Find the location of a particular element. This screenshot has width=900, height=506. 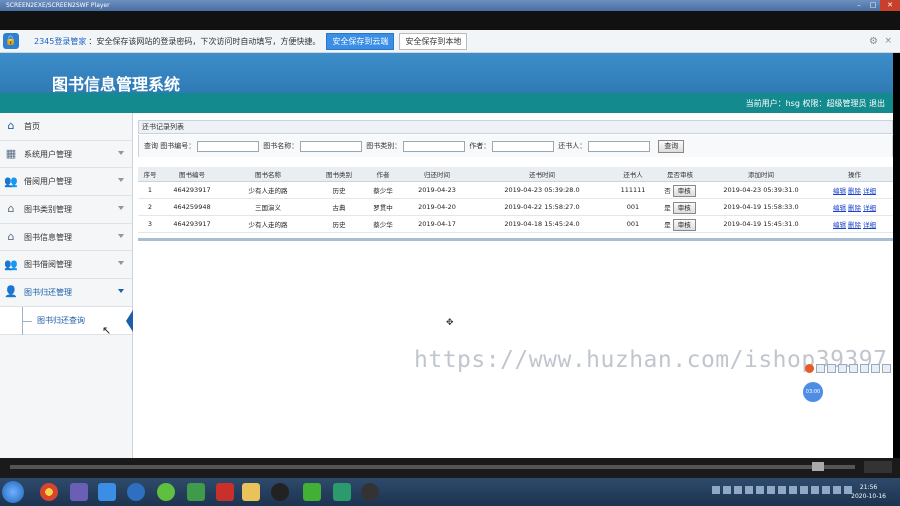

flash-icon is located at coordinates (225, 492).